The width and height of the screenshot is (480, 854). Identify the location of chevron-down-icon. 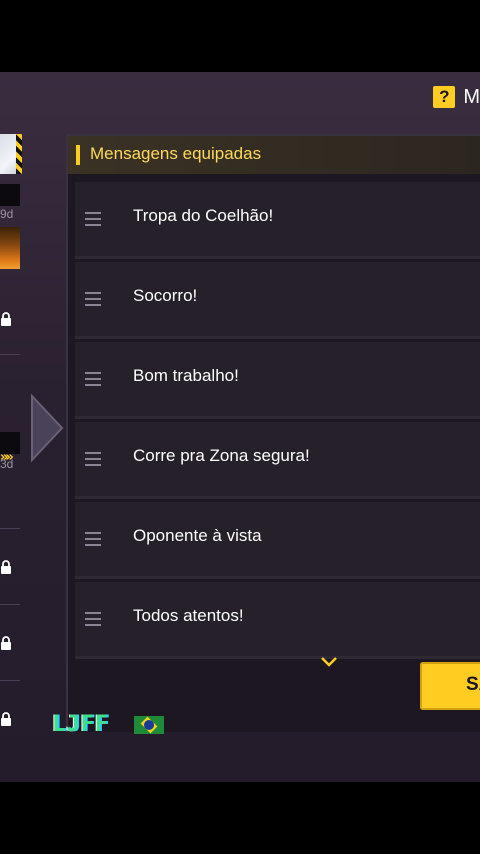
(329, 662).